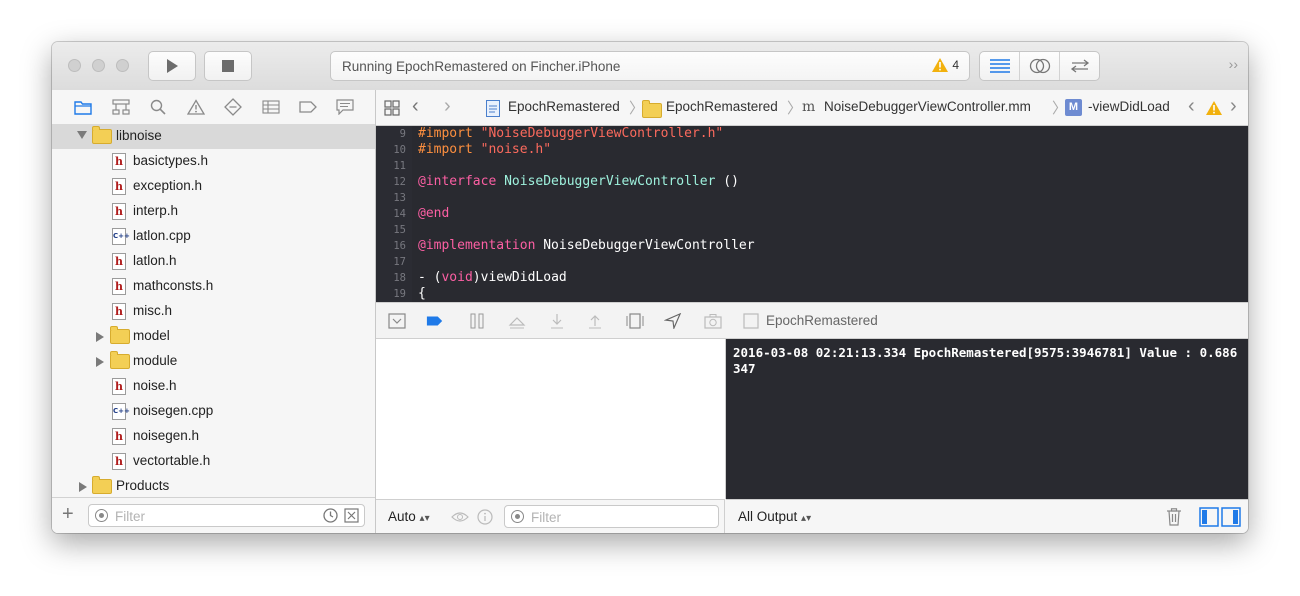 The width and height of the screenshot is (1300, 596). I want to click on tree-row-file: h basictypes.h, so click(213, 161).